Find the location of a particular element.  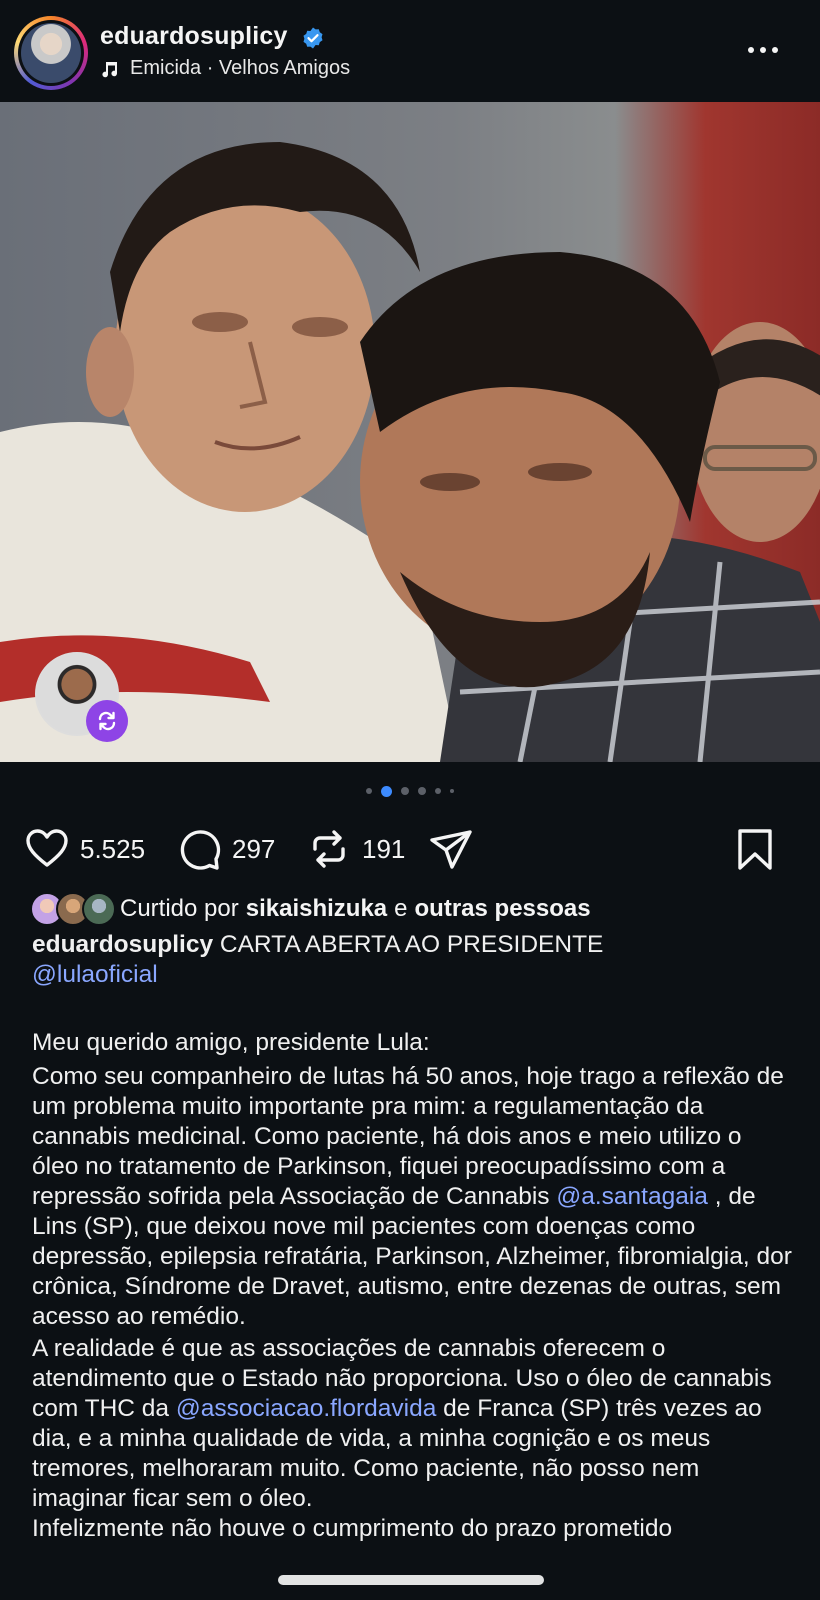

comment-bubble-icon is located at coordinates (200, 850).